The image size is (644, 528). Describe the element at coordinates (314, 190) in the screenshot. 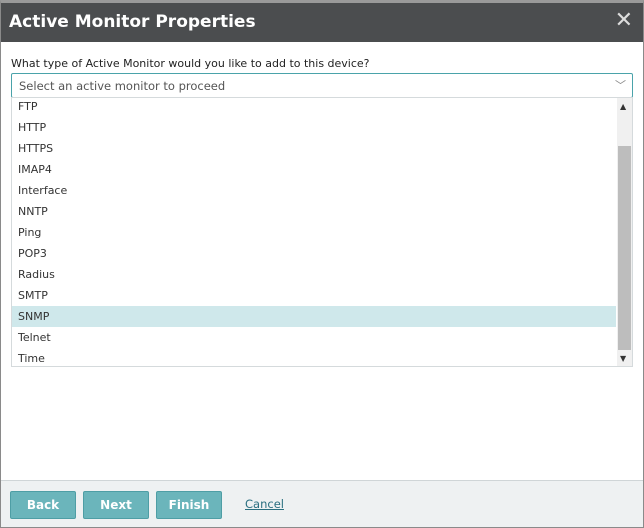

I see `list-item: Interface` at that location.